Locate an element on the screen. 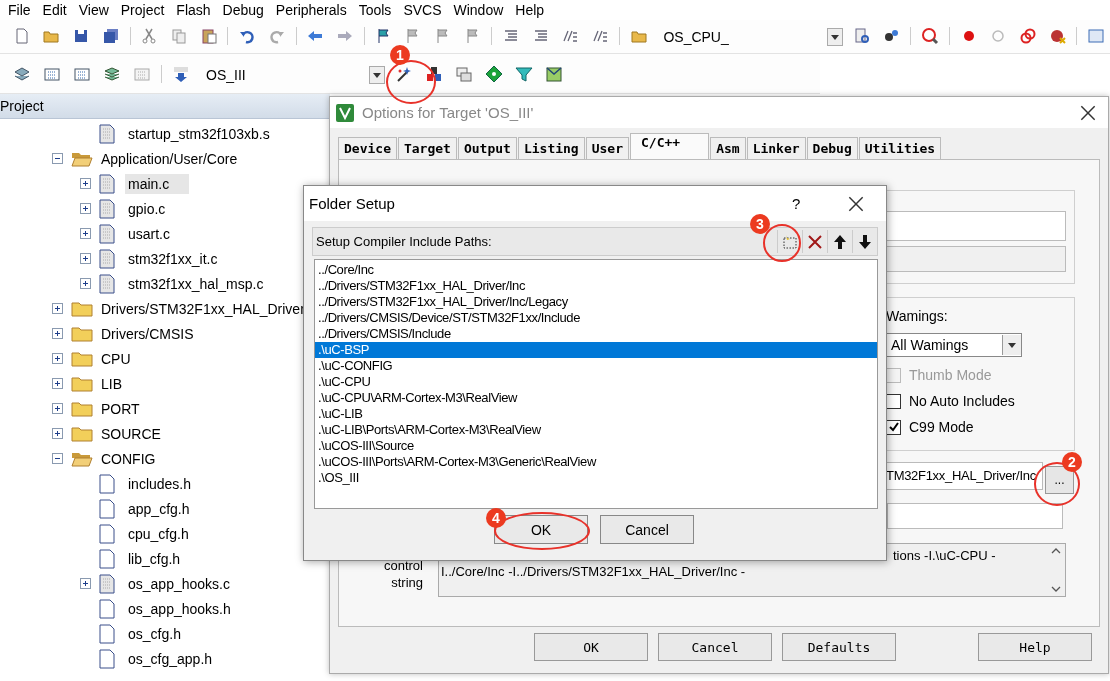 Image resolution: width=1110 pixels, height=681 pixels. list-item: .\uCOS-III\Ports\ARM-Cortex-M3\Generic\RealView is located at coordinates (596, 462).